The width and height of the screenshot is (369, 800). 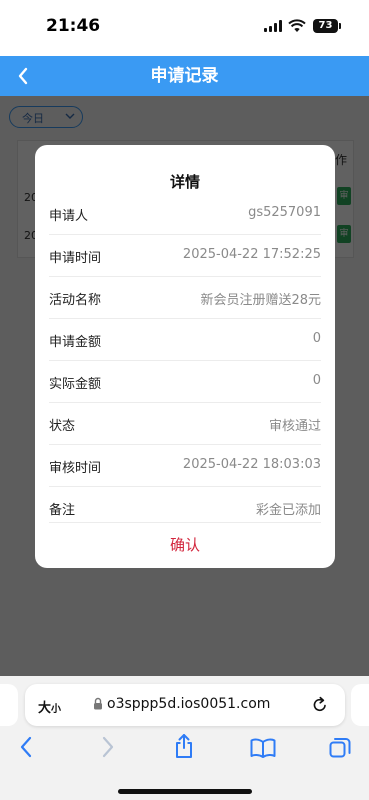 I want to click on detail-label: 备注, so click(x=62, y=510).